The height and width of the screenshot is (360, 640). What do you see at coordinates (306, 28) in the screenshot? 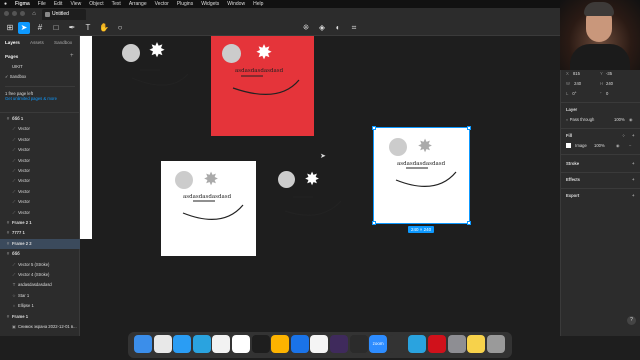
I see `component-icon: ⁜` at bounding box center [306, 28].